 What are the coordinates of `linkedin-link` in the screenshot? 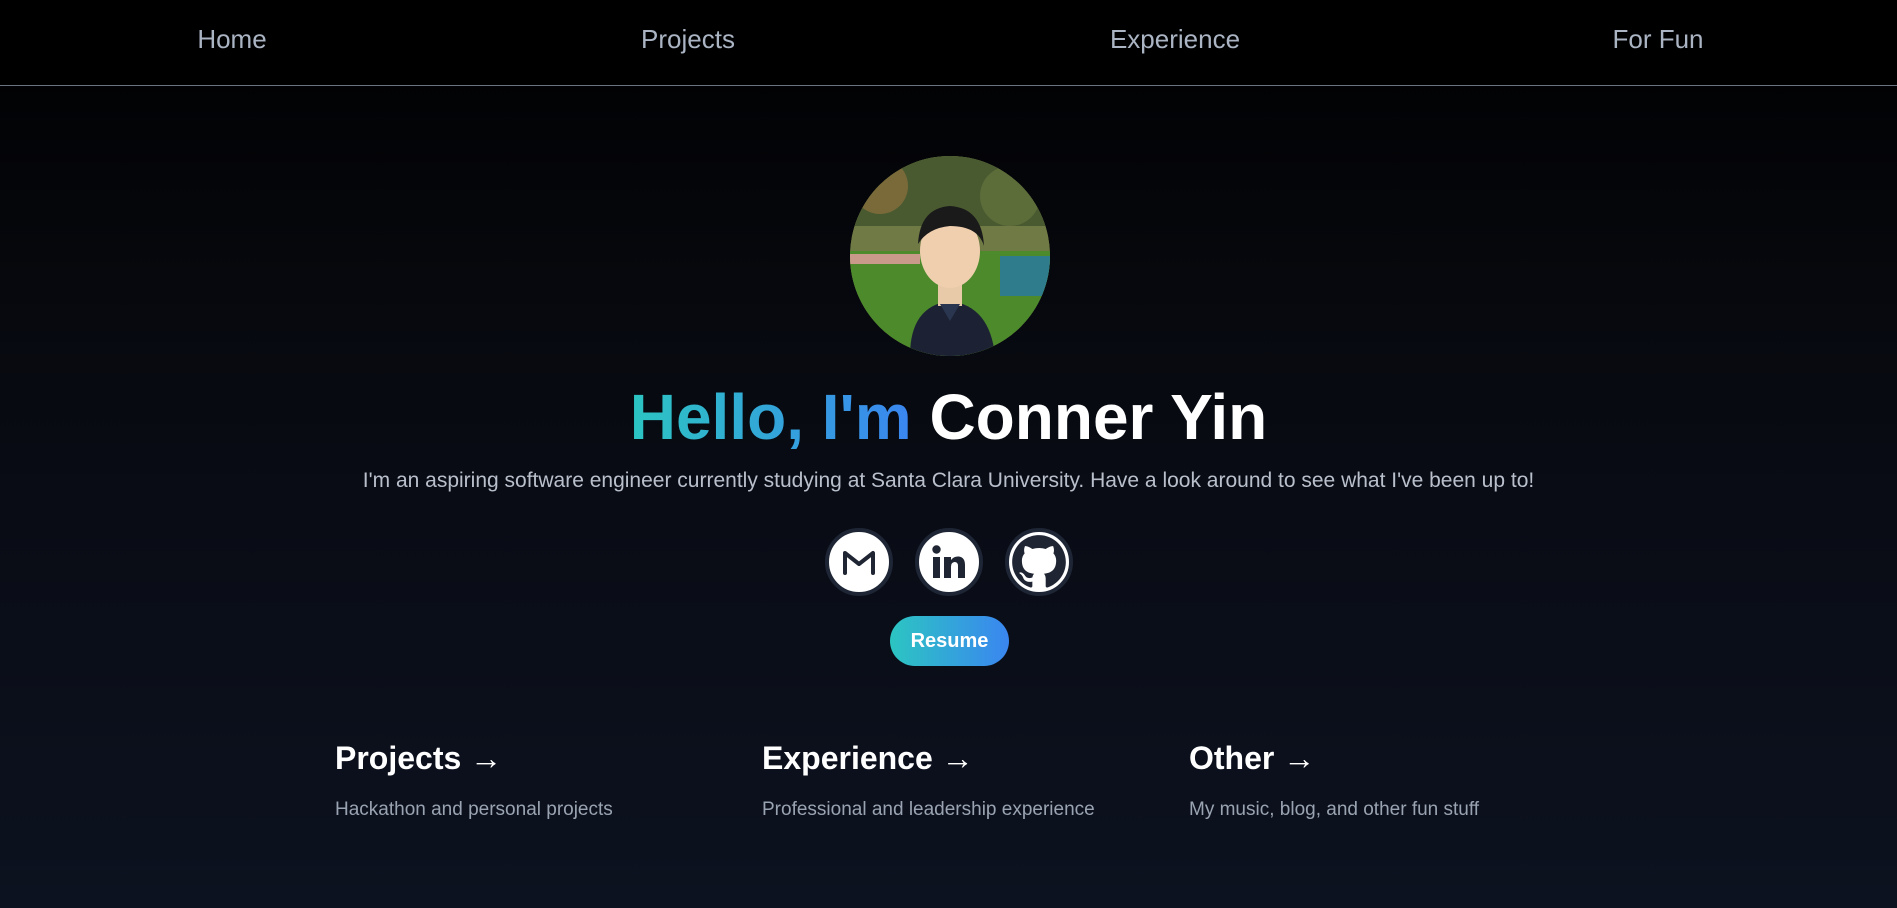 It's located at (949, 562).